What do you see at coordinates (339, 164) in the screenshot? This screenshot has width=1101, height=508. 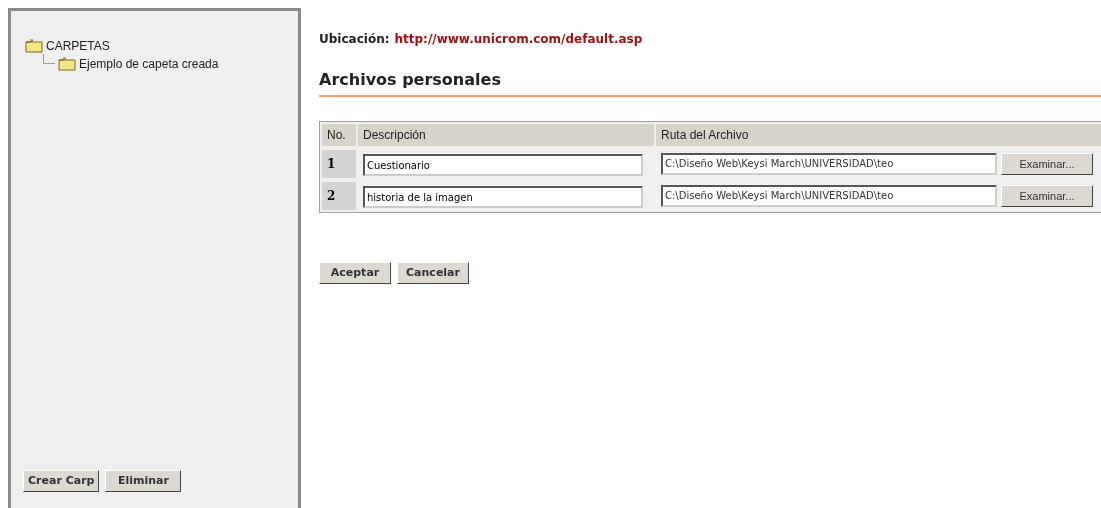 I see `row-number: 1` at bounding box center [339, 164].